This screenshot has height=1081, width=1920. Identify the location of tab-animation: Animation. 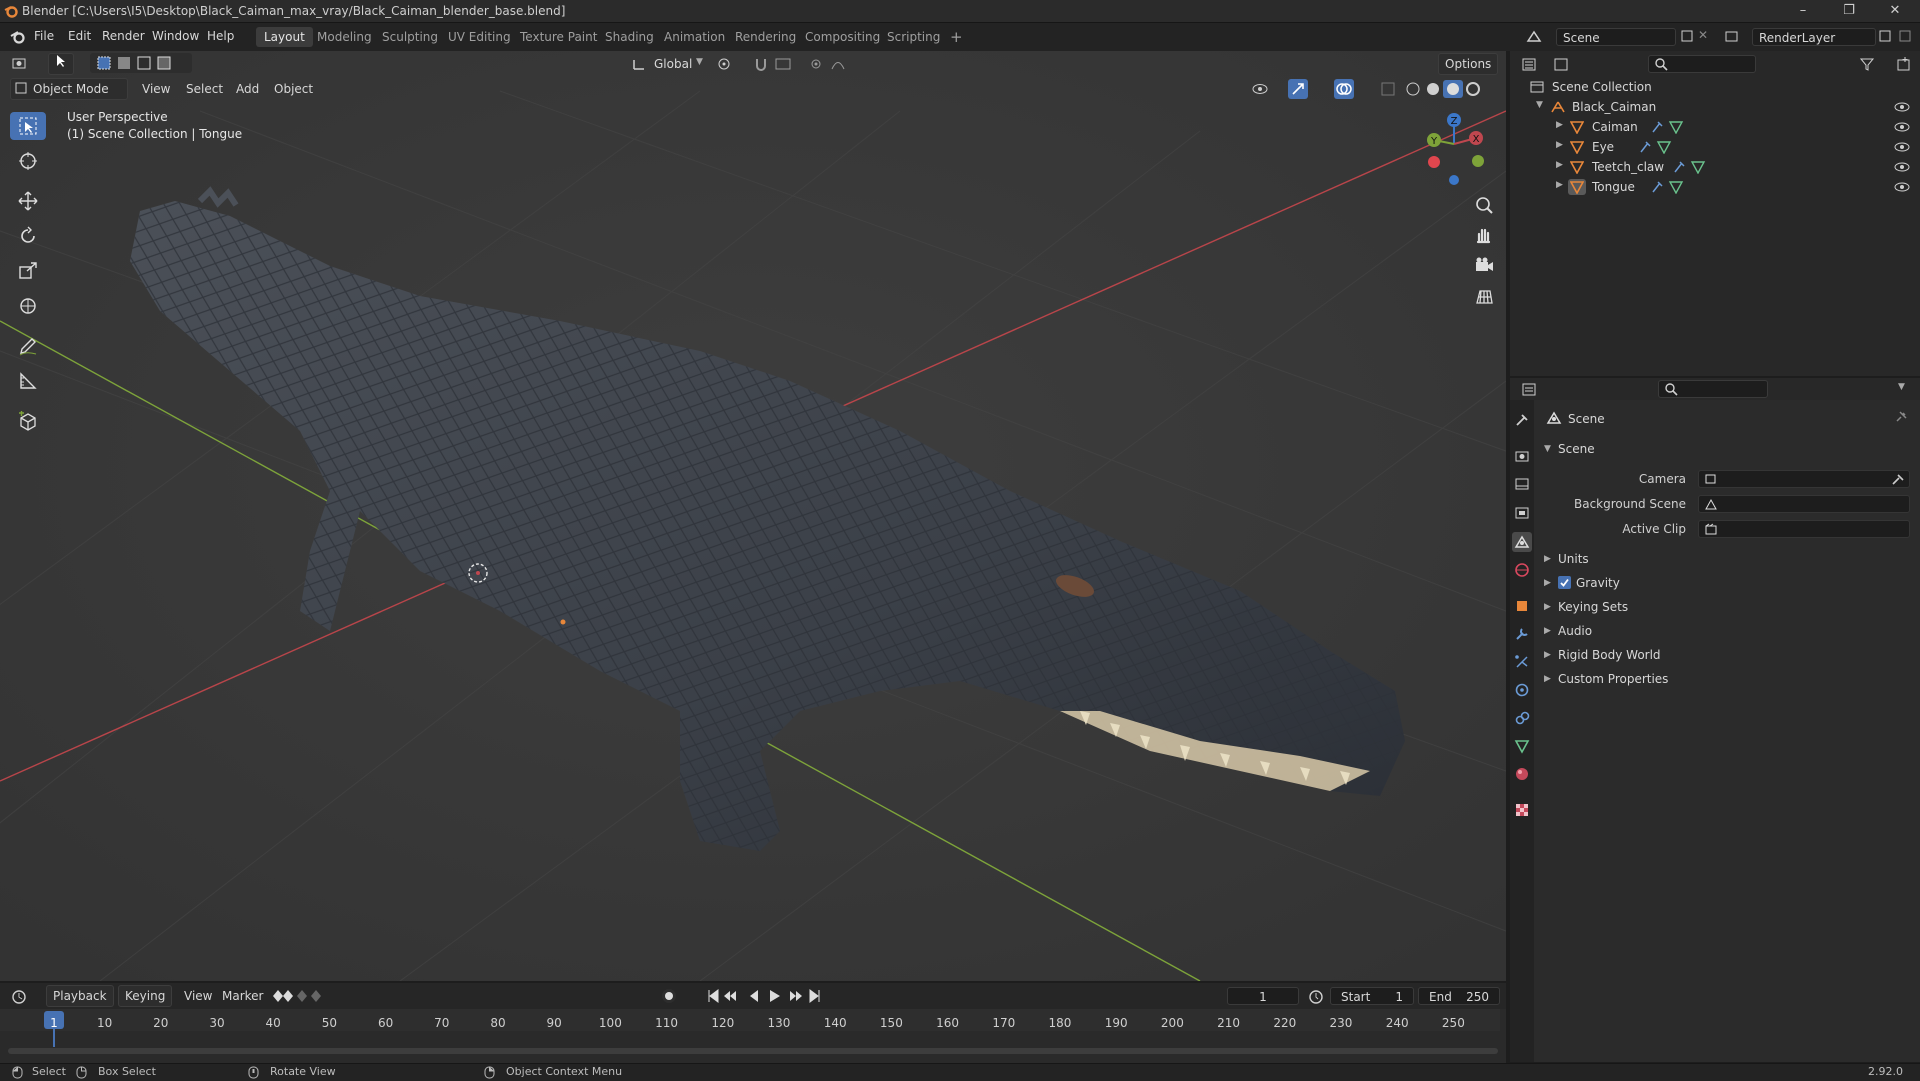
(694, 37).